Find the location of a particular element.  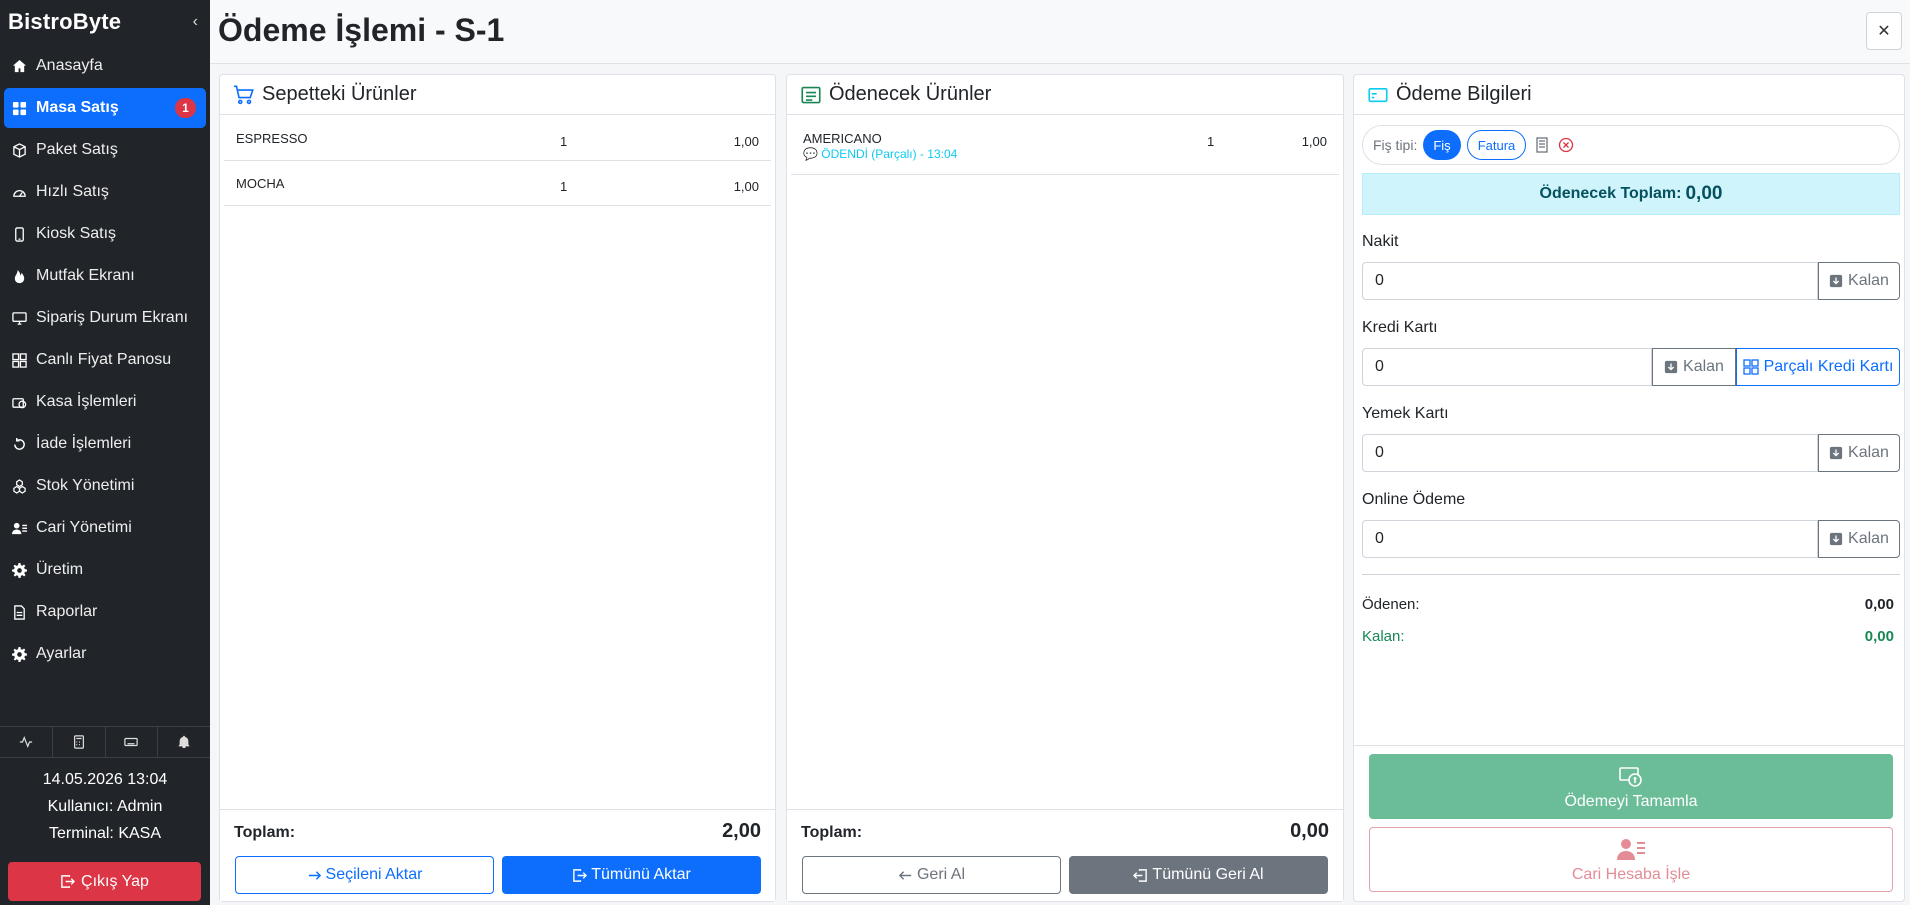

remaining-amount-value: 0,00 is located at coordinates (1879, 636).